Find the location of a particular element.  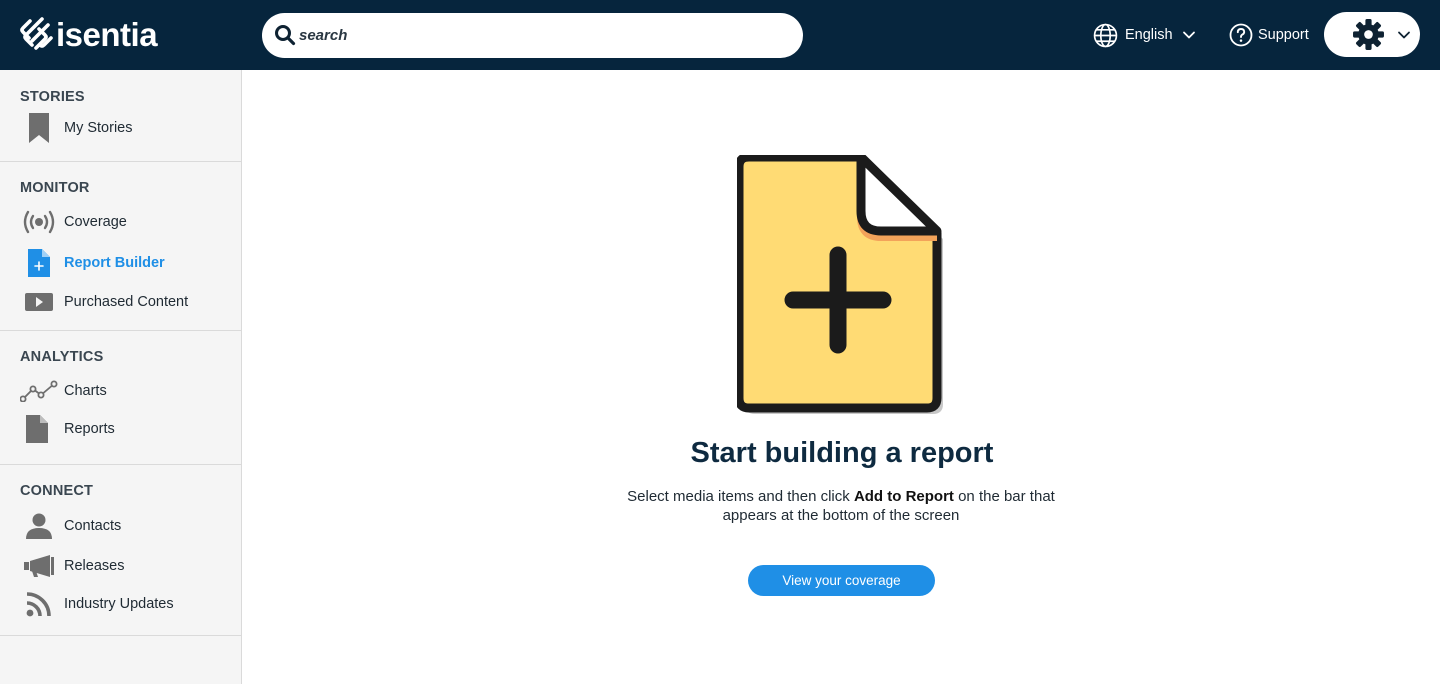

sidebar-item-releases: Releases is located at coordinates (120, 566).